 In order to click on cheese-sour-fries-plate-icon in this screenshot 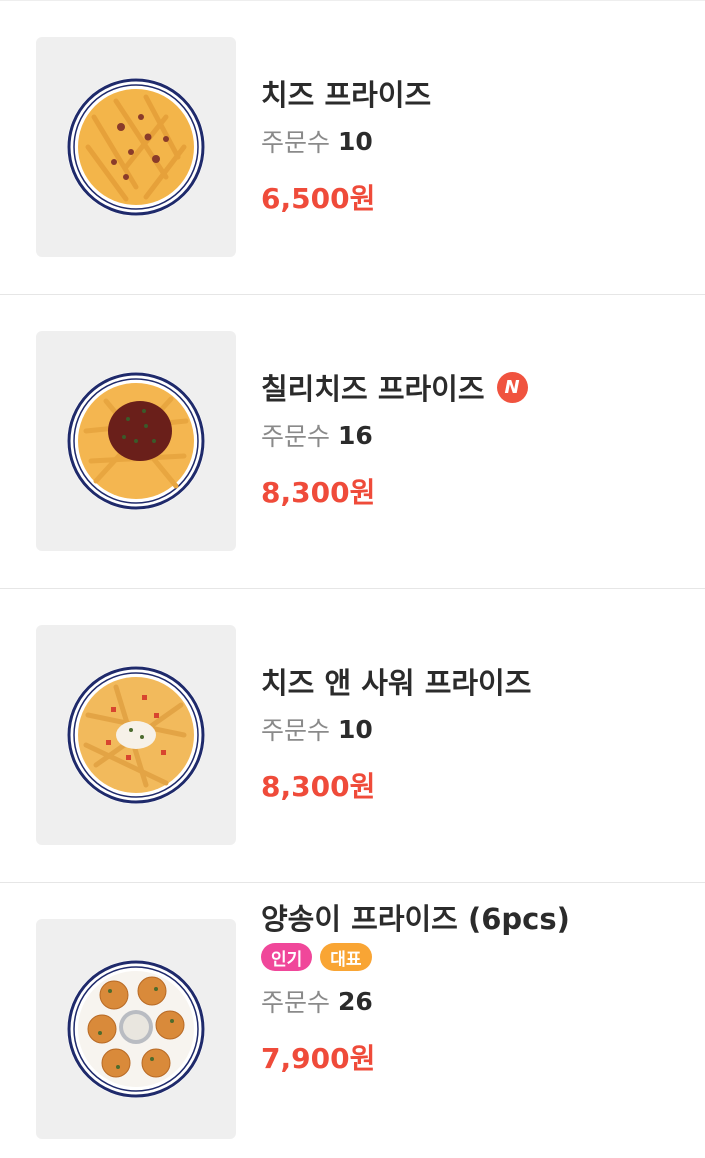, I will do `click(136, 735)`.